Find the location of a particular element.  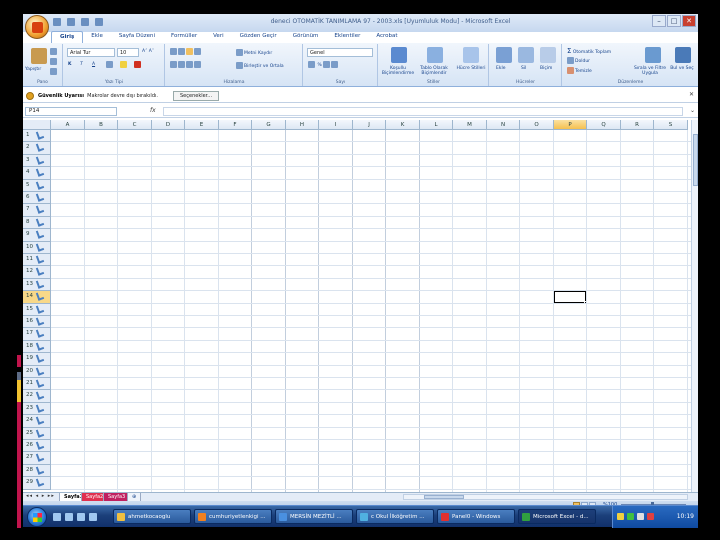

office-button is located at coordinates (37, 27).